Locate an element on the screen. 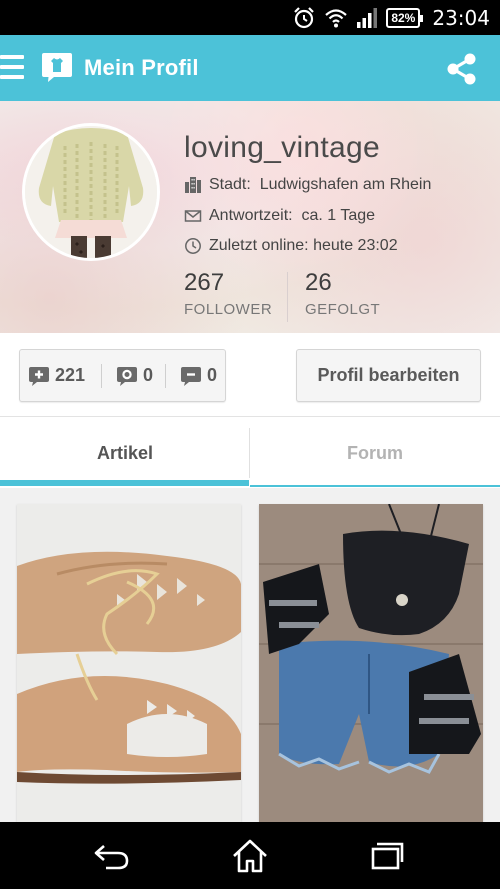 This screenshot has height=889, width=500. neutral-count: 0 is located at coordinates (148, 375).